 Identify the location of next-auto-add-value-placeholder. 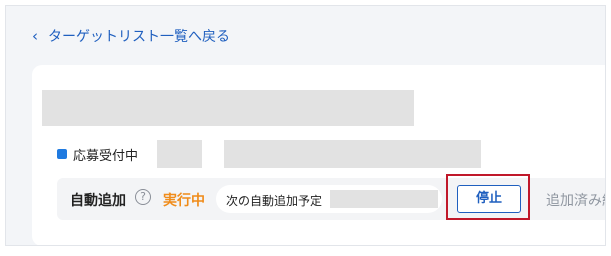
(384, 199).